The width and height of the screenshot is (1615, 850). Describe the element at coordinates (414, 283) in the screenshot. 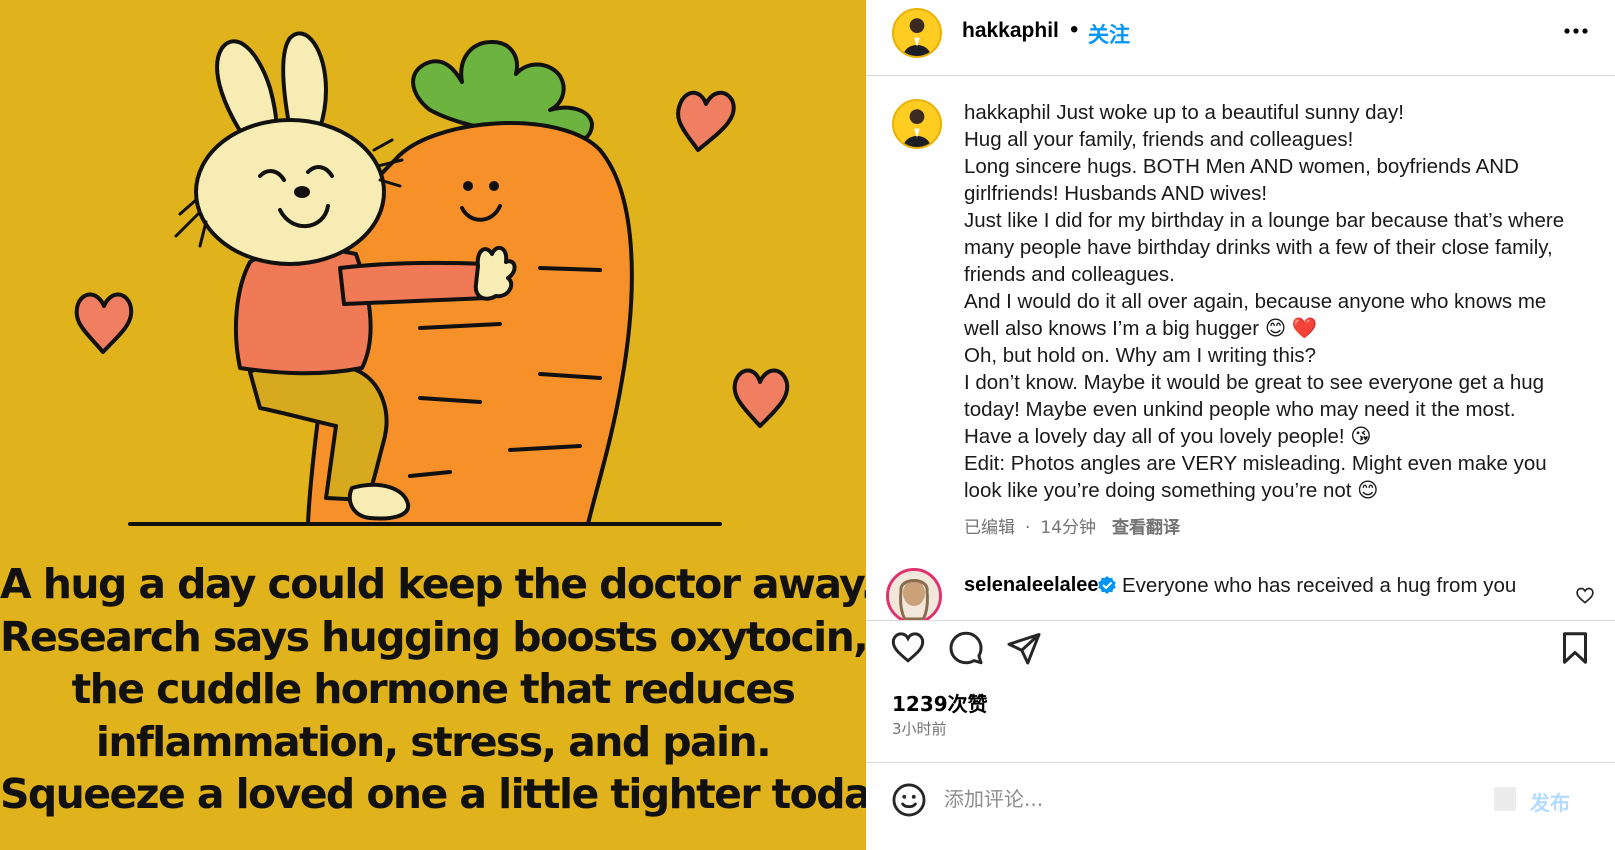

I see `bunny-arm` at that location.